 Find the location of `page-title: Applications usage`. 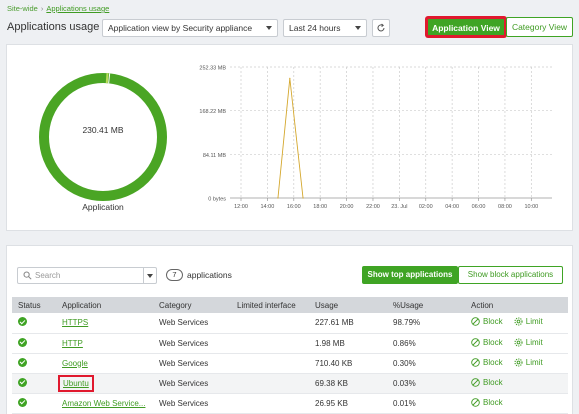

page-title: Applications usage is located at coordinates (53, 27).